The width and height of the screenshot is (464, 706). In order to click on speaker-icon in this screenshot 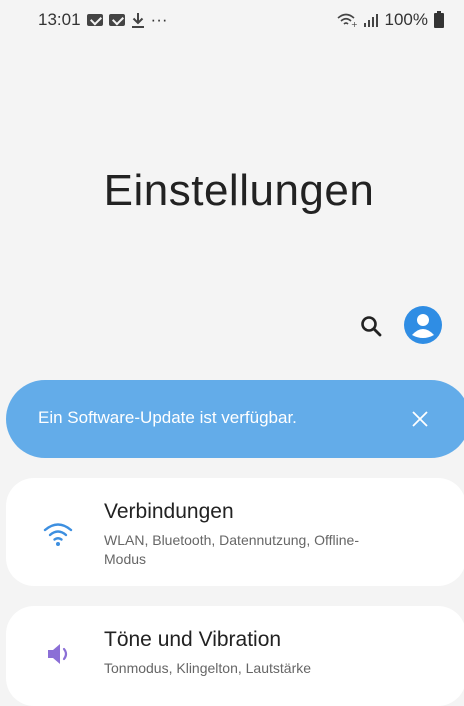, I will do `click(58, 654)`.